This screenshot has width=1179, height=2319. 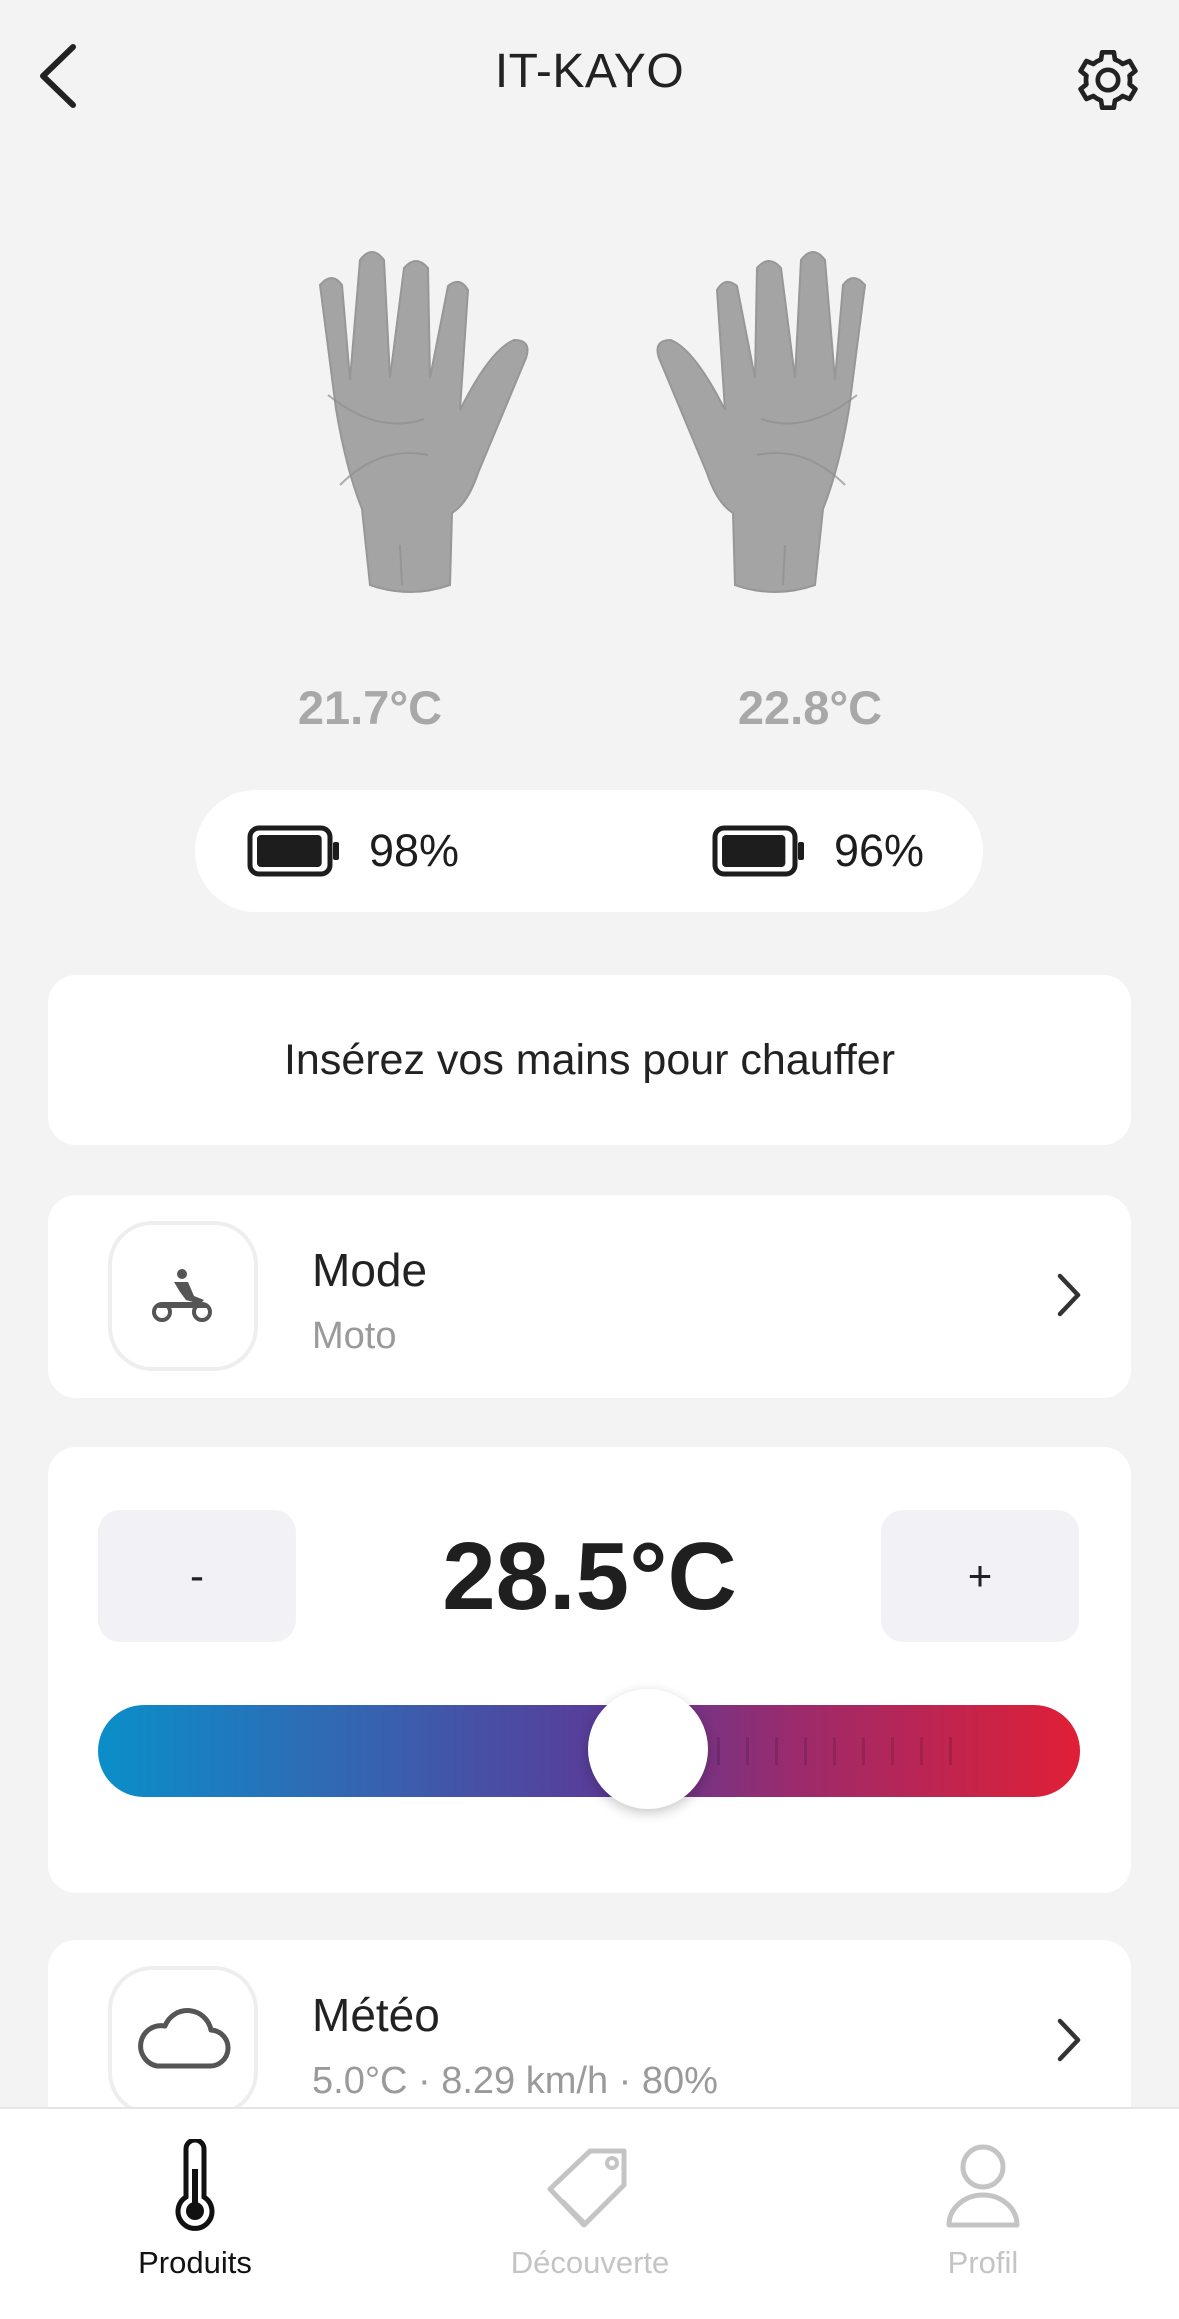 I want to click on nav-decouverte: Découverte, so click(x=590, y=2214).